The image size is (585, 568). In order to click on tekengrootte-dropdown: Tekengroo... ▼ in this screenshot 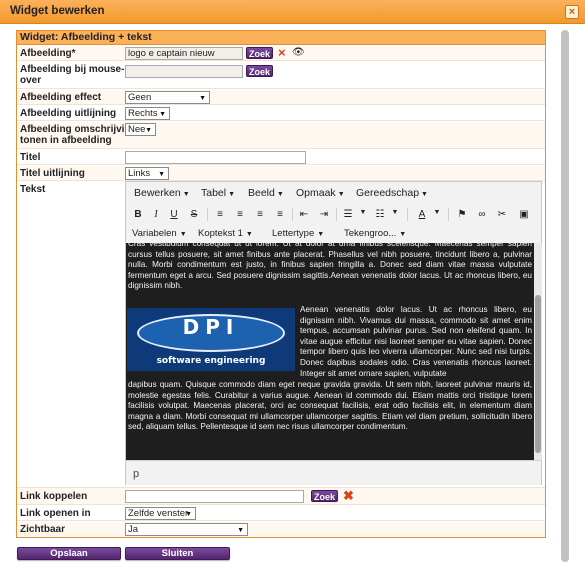, I will do `click(375, 233)`.